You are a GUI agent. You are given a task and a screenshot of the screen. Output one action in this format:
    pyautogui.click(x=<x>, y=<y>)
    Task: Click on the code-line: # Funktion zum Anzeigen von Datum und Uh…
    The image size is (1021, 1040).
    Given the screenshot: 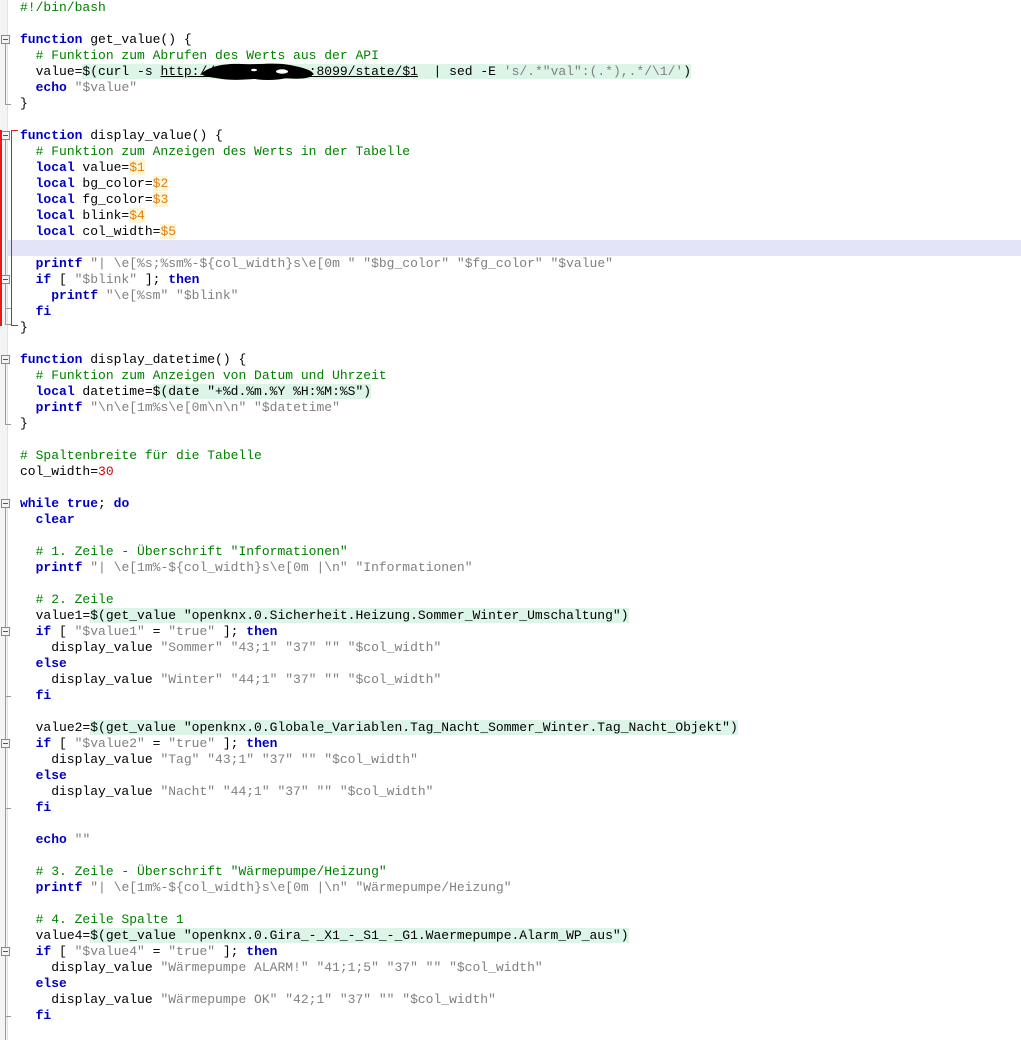 What is the action you would take?
    pyautogui.click(x=510, y=376)
    